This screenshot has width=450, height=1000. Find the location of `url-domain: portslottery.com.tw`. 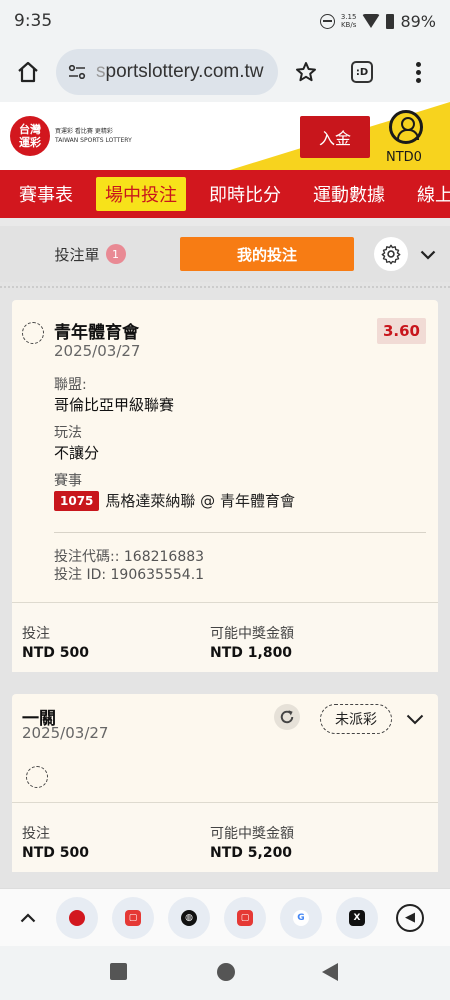

url-domain: portslottery.com.tw is located at coordinates (184, 71).